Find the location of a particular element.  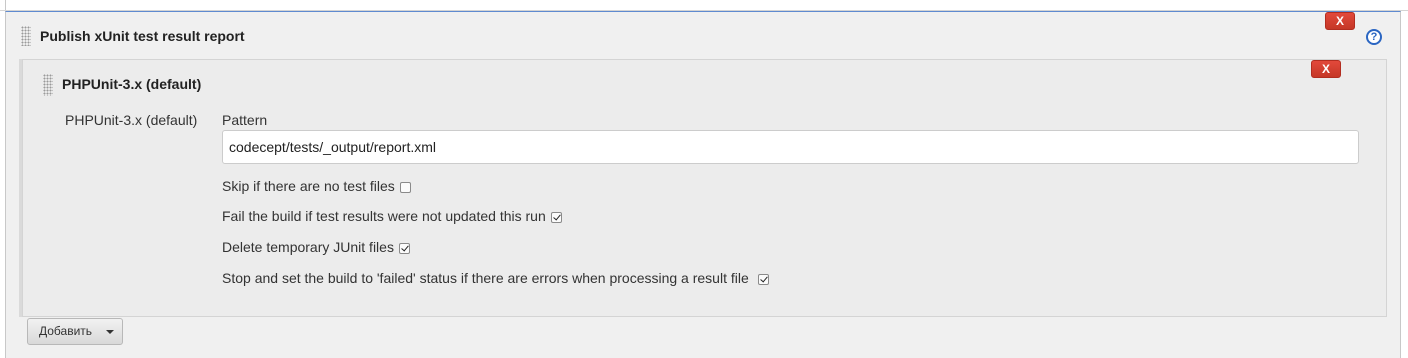

option-label: Delete temporary JUnit files is located at coordinates (308, 247).